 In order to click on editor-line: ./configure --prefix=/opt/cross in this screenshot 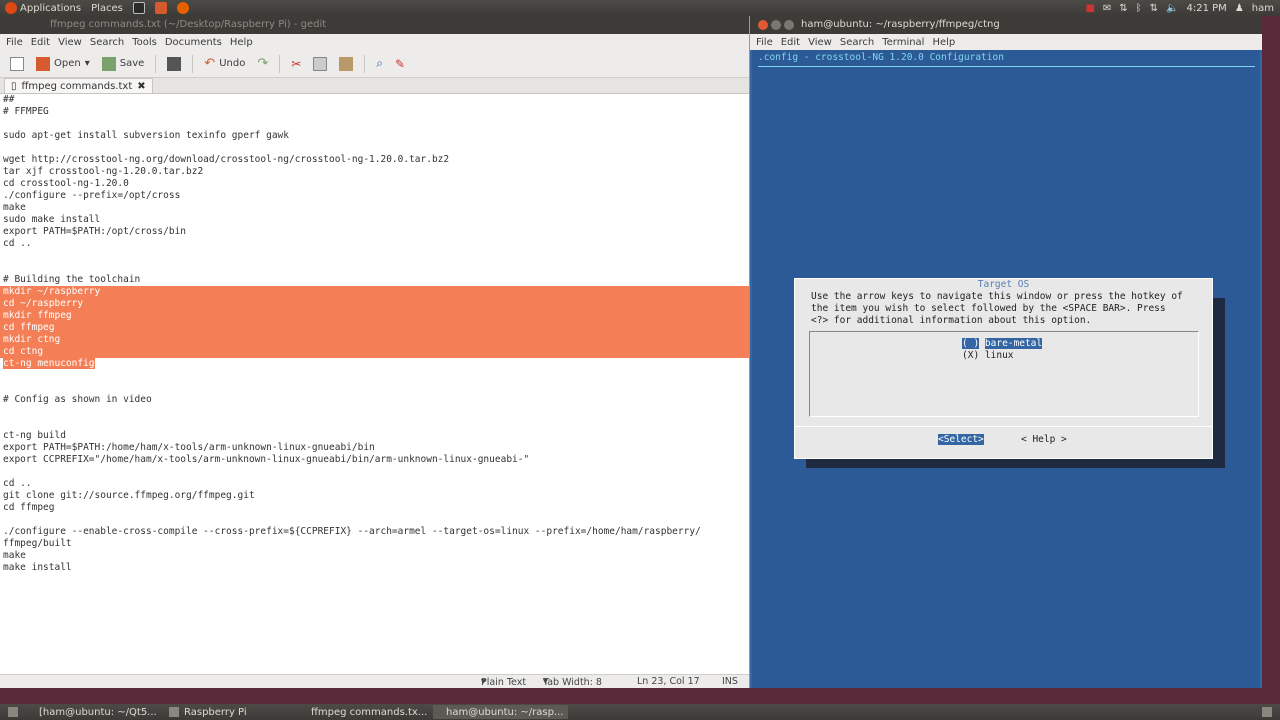, I will do `click(92, 195)`.